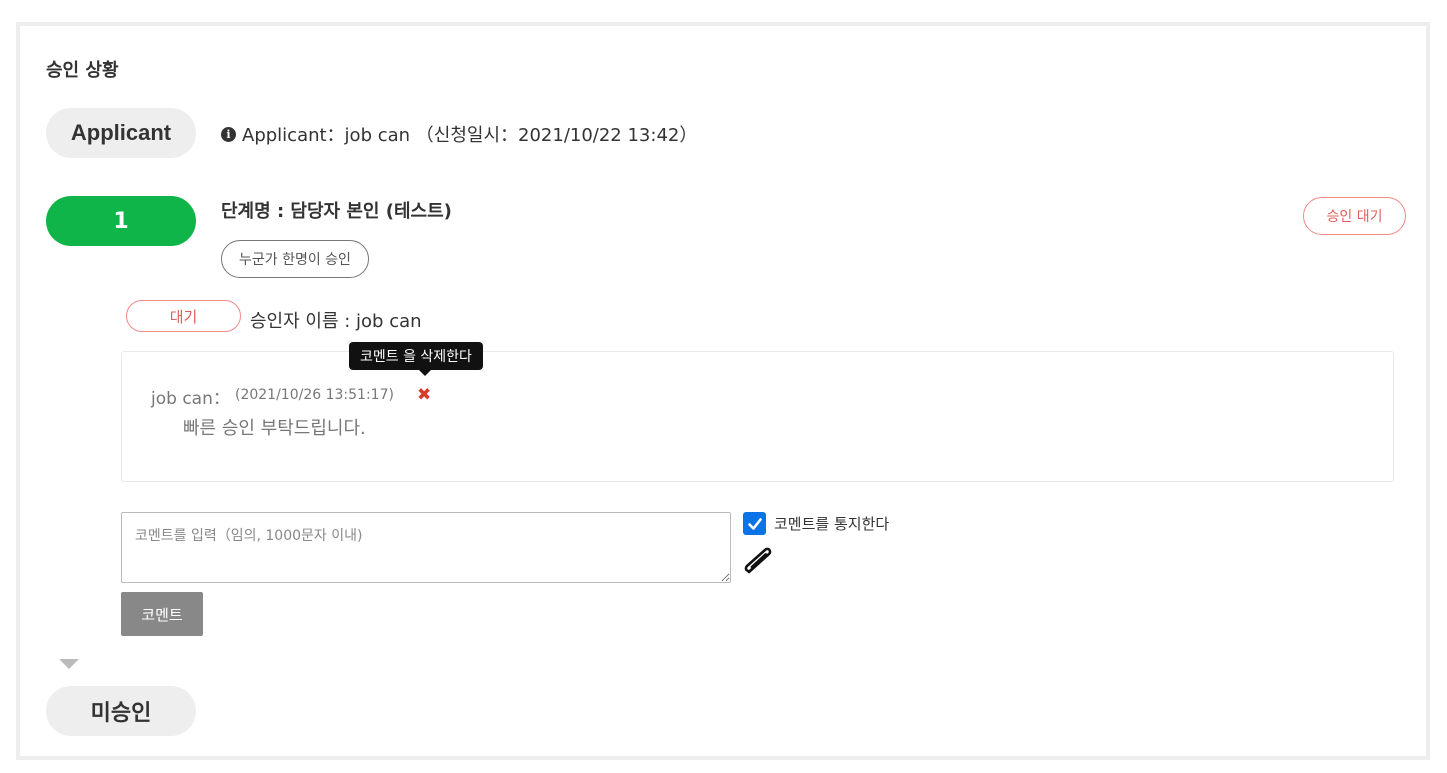  I want to click on arrow-down-icon, so click(69, 664).